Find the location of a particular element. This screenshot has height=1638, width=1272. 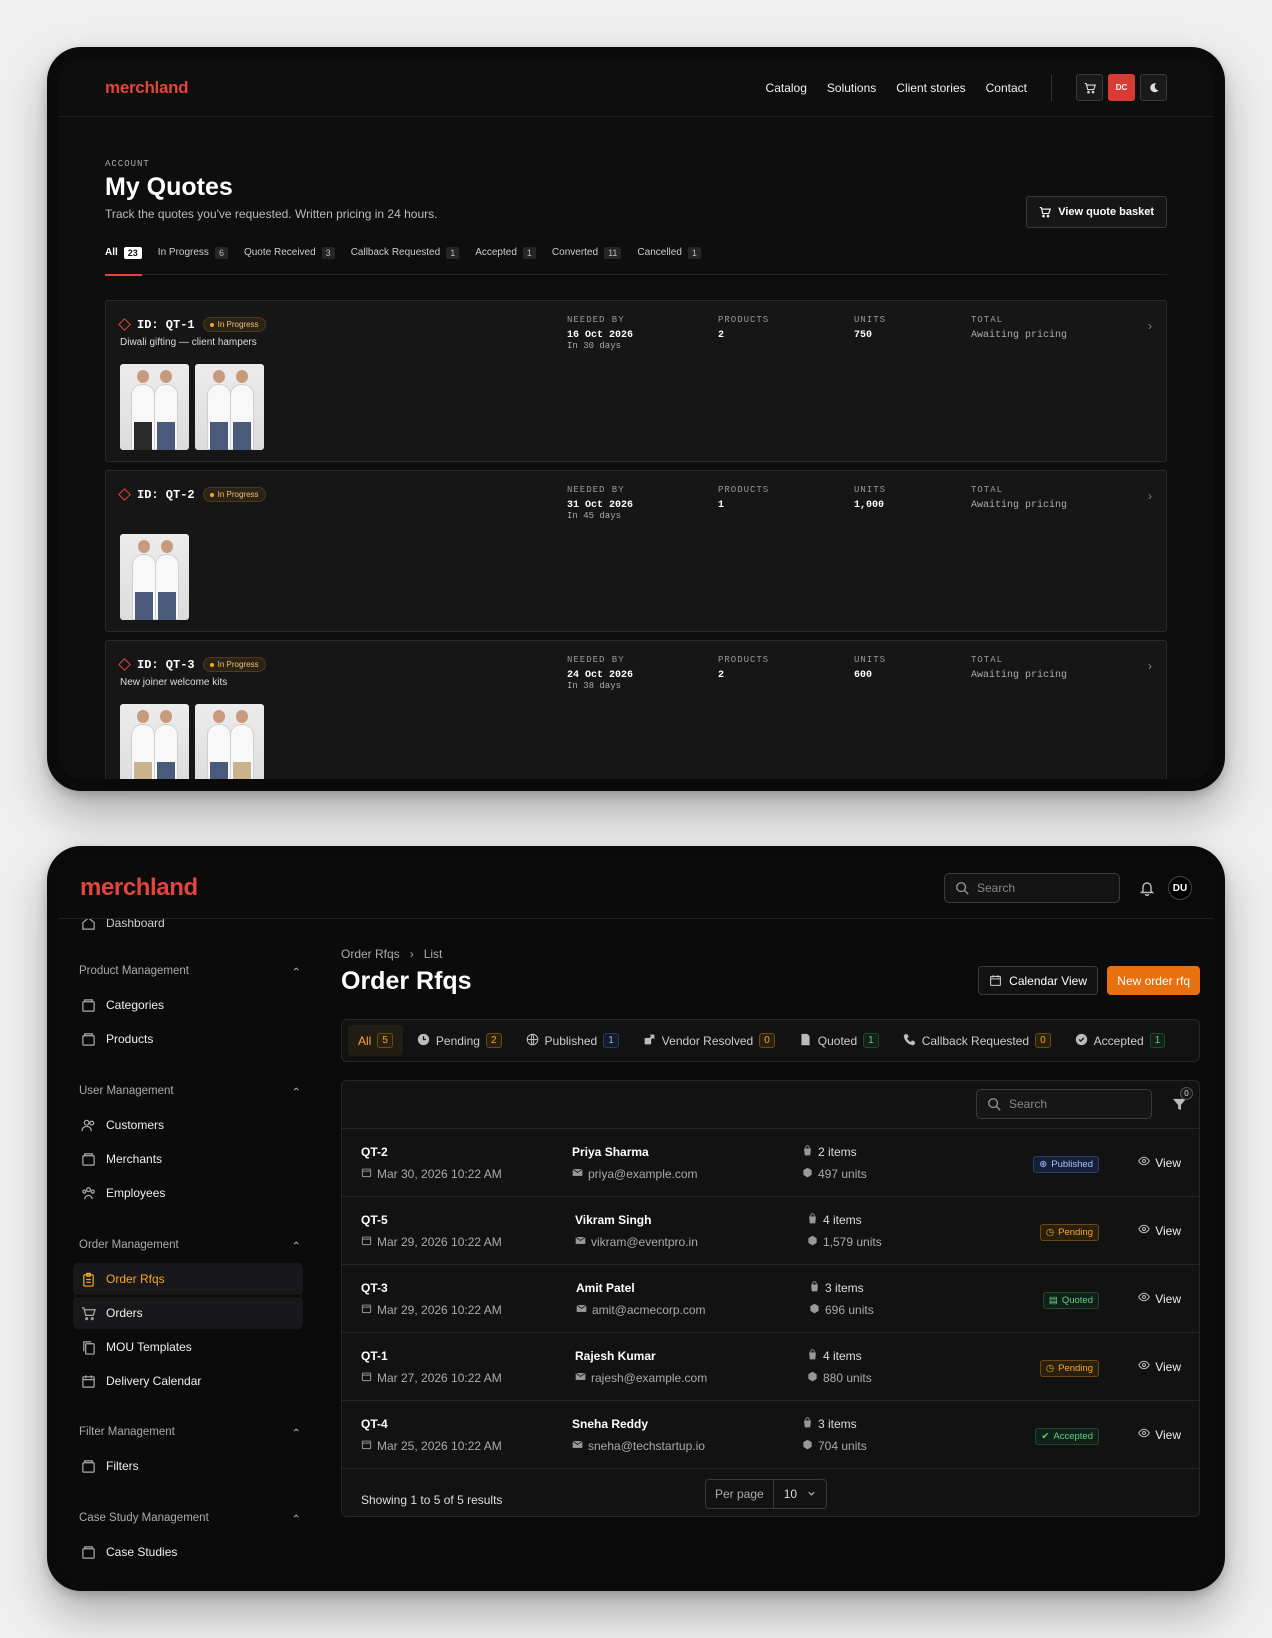

needed-by-col: NEEDED BY 16 Oct 2026 In 30 days is located at coordinates (600, 333).